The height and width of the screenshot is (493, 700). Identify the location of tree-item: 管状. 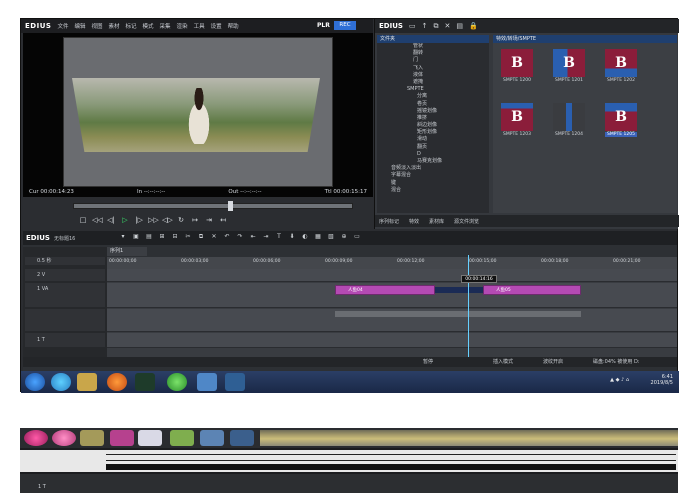
(433, 46).